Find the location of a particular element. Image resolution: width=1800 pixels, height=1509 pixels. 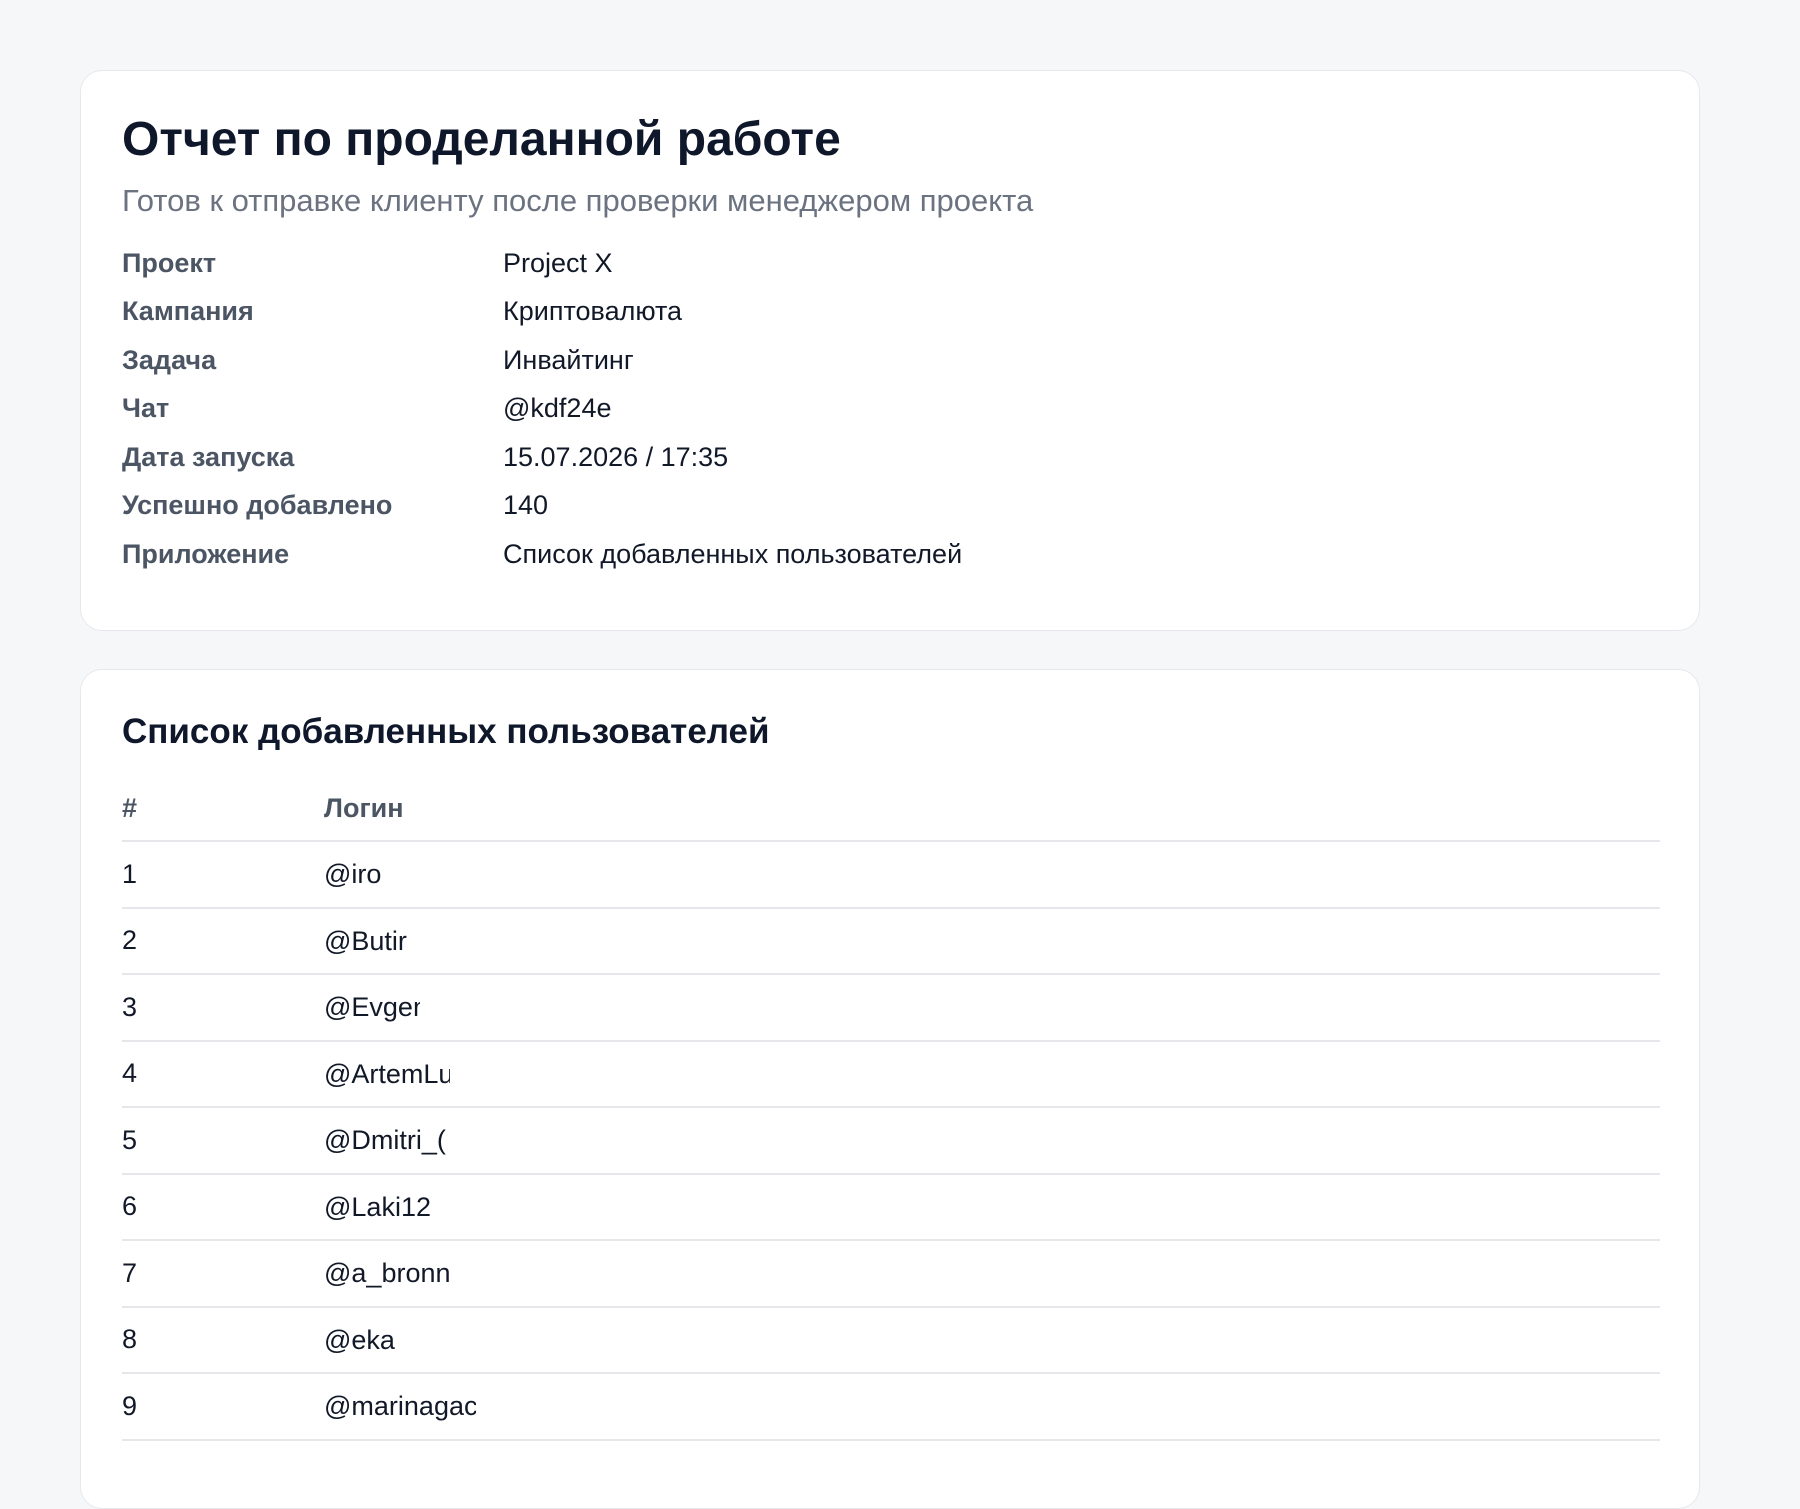

info-label: Задача is located at coordinates (169, 359).